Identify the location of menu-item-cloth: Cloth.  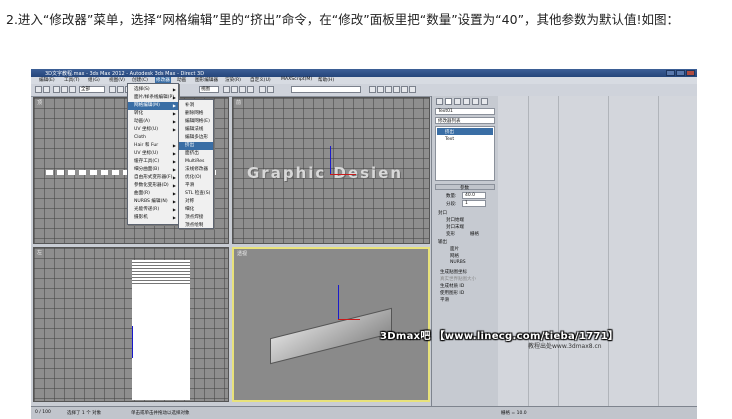
(153, 138).